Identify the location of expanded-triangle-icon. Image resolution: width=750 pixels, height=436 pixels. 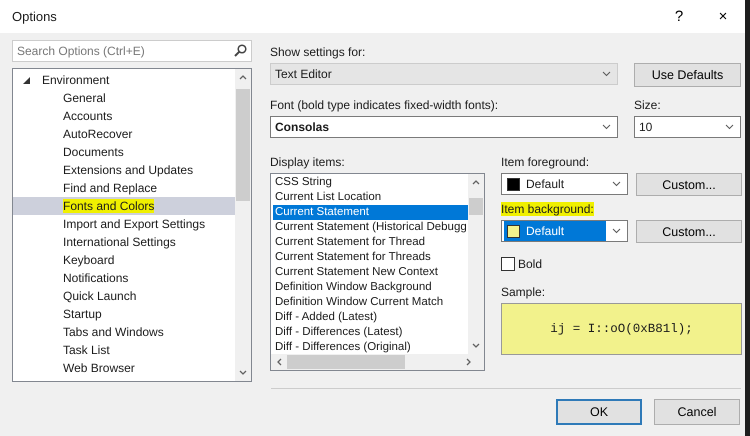
(26, 80).